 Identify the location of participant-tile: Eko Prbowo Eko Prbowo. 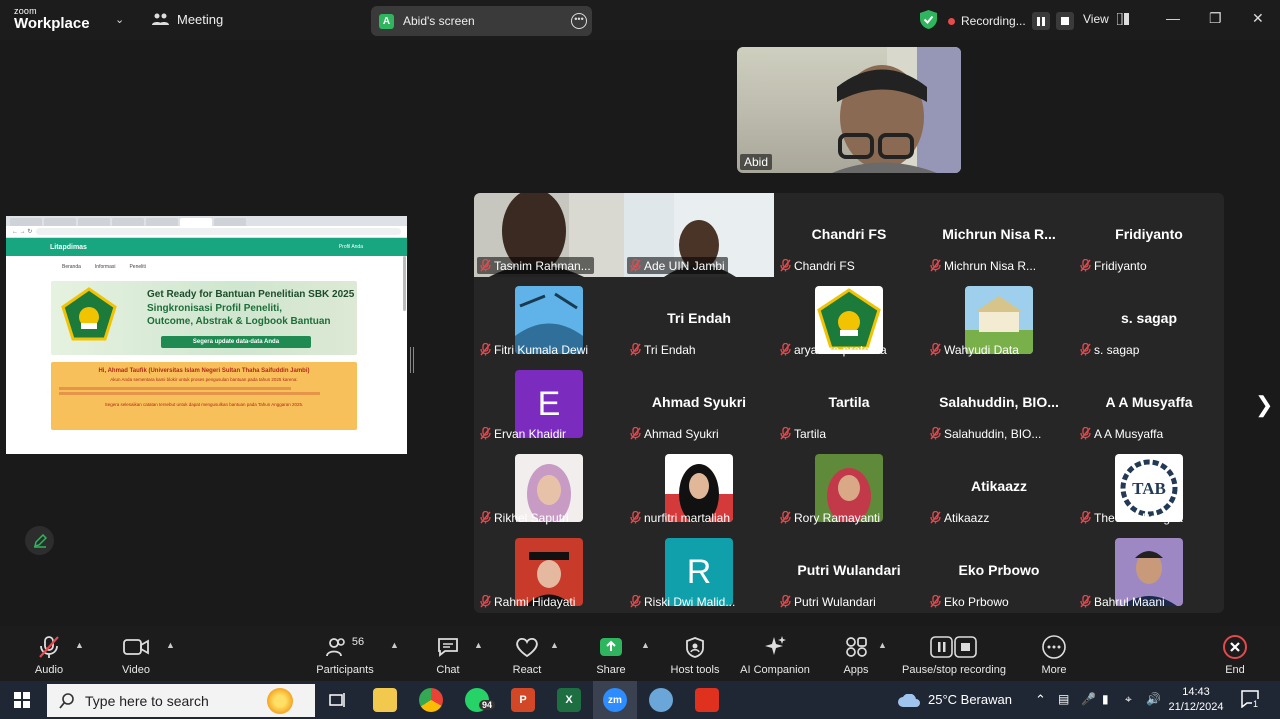
(999, 571).